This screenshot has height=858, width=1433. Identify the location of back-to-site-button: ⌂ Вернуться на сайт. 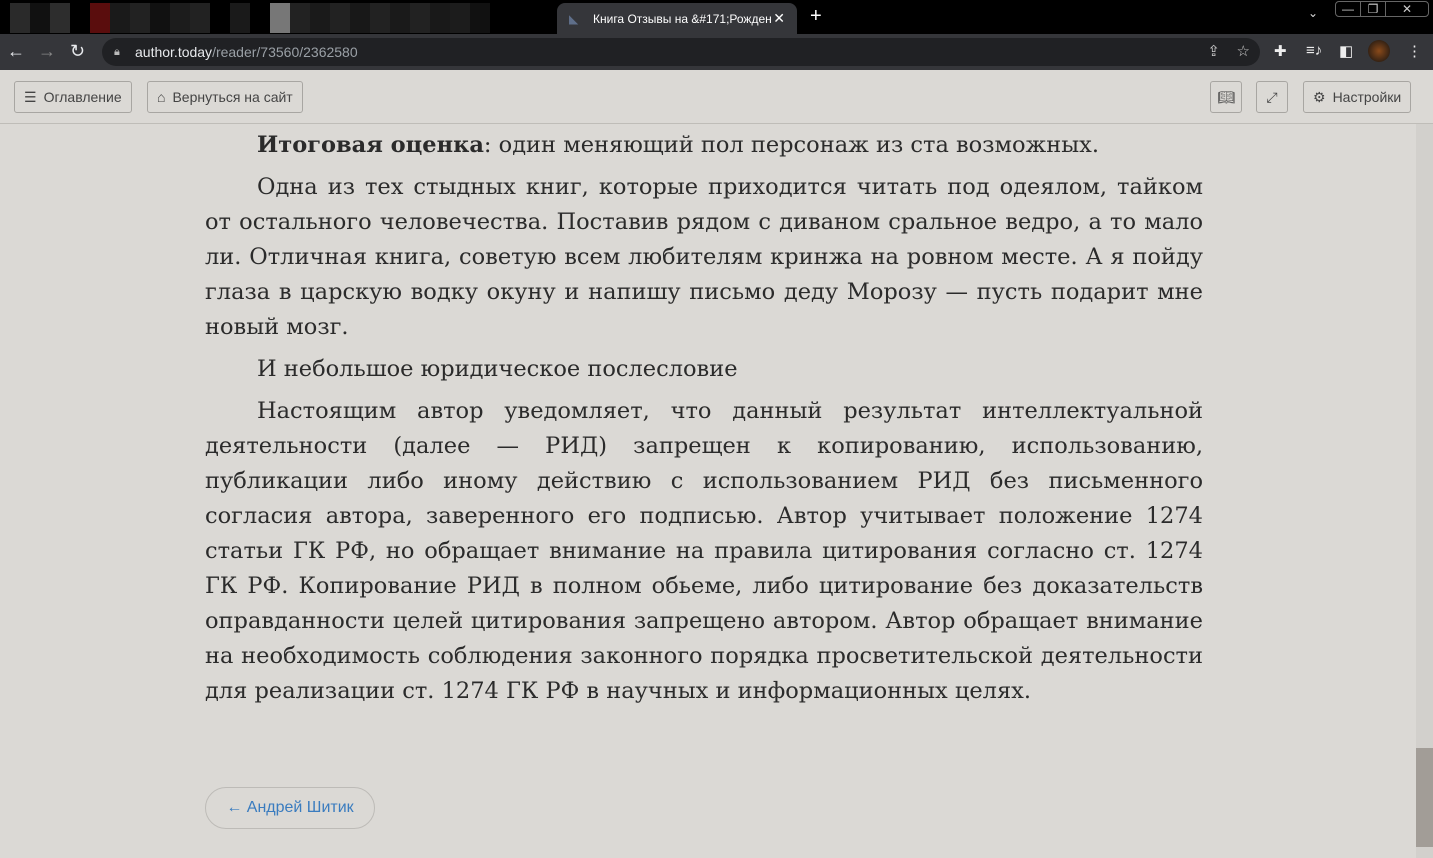
(225, 97).